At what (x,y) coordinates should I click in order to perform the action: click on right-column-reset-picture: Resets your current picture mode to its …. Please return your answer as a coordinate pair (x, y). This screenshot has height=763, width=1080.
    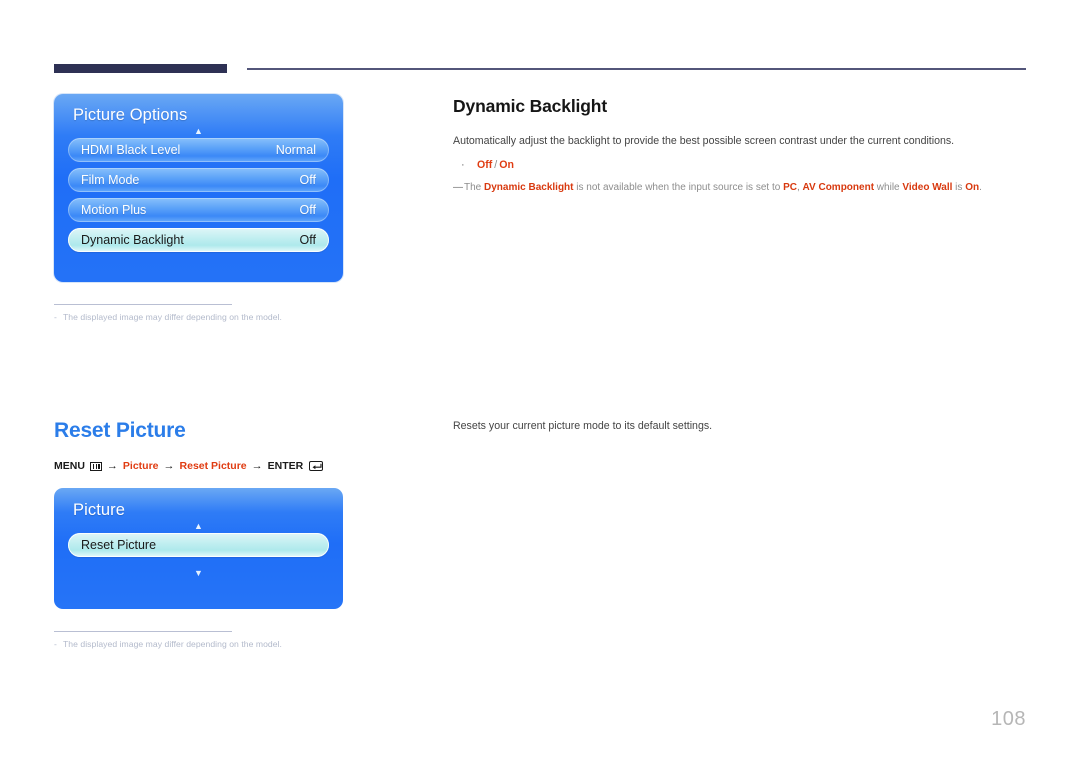
    Looking at the image, I should click on (740, 427).